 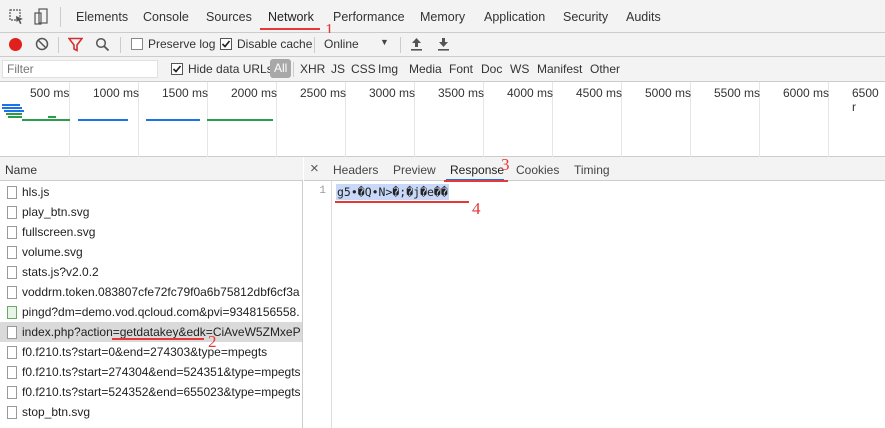 What do you see at coordinates (151, 272) in the screenshot?
I see `request-row: stats.js?v2.0.2` at bounding box center [151, 272].